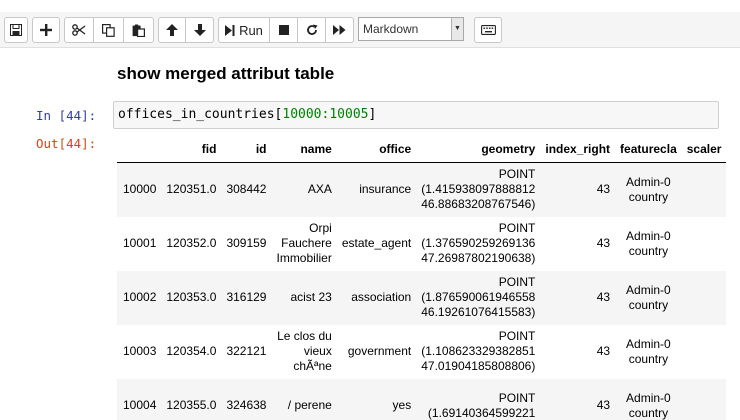 The height and width of the screenshot is (420, 740). I want to click on cell-office: yes, so click(376, 399).